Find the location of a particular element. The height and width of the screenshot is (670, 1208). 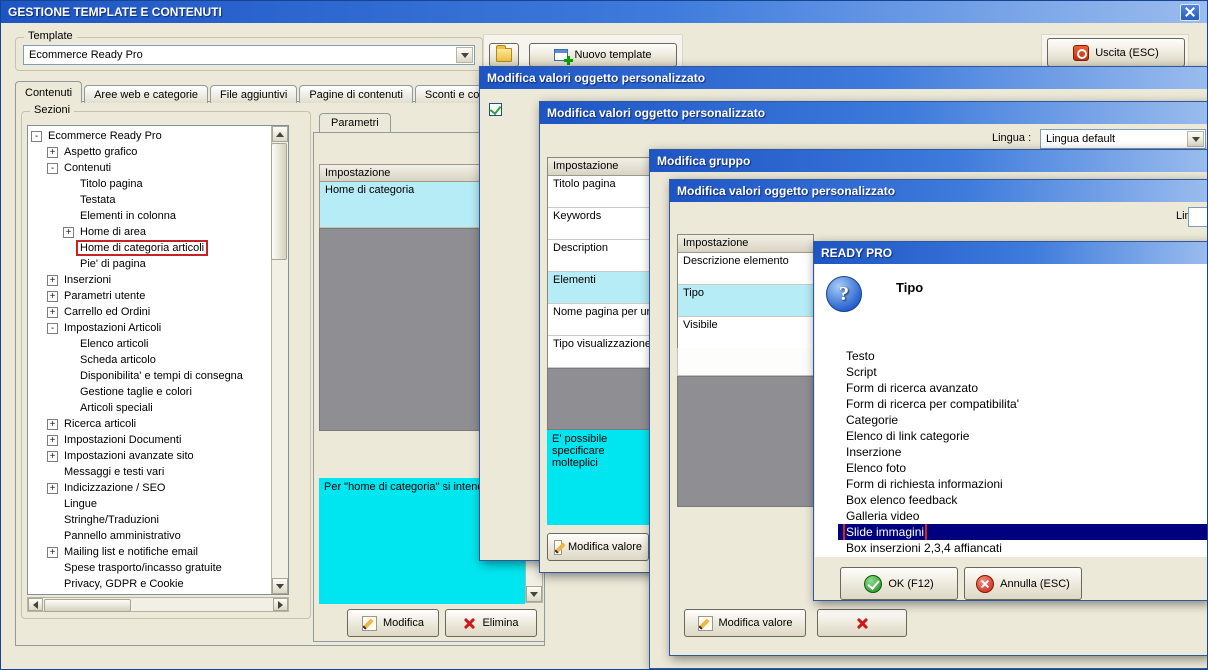

tree-item: + Carrello ed Ordini is located at coordinates (150, 312).